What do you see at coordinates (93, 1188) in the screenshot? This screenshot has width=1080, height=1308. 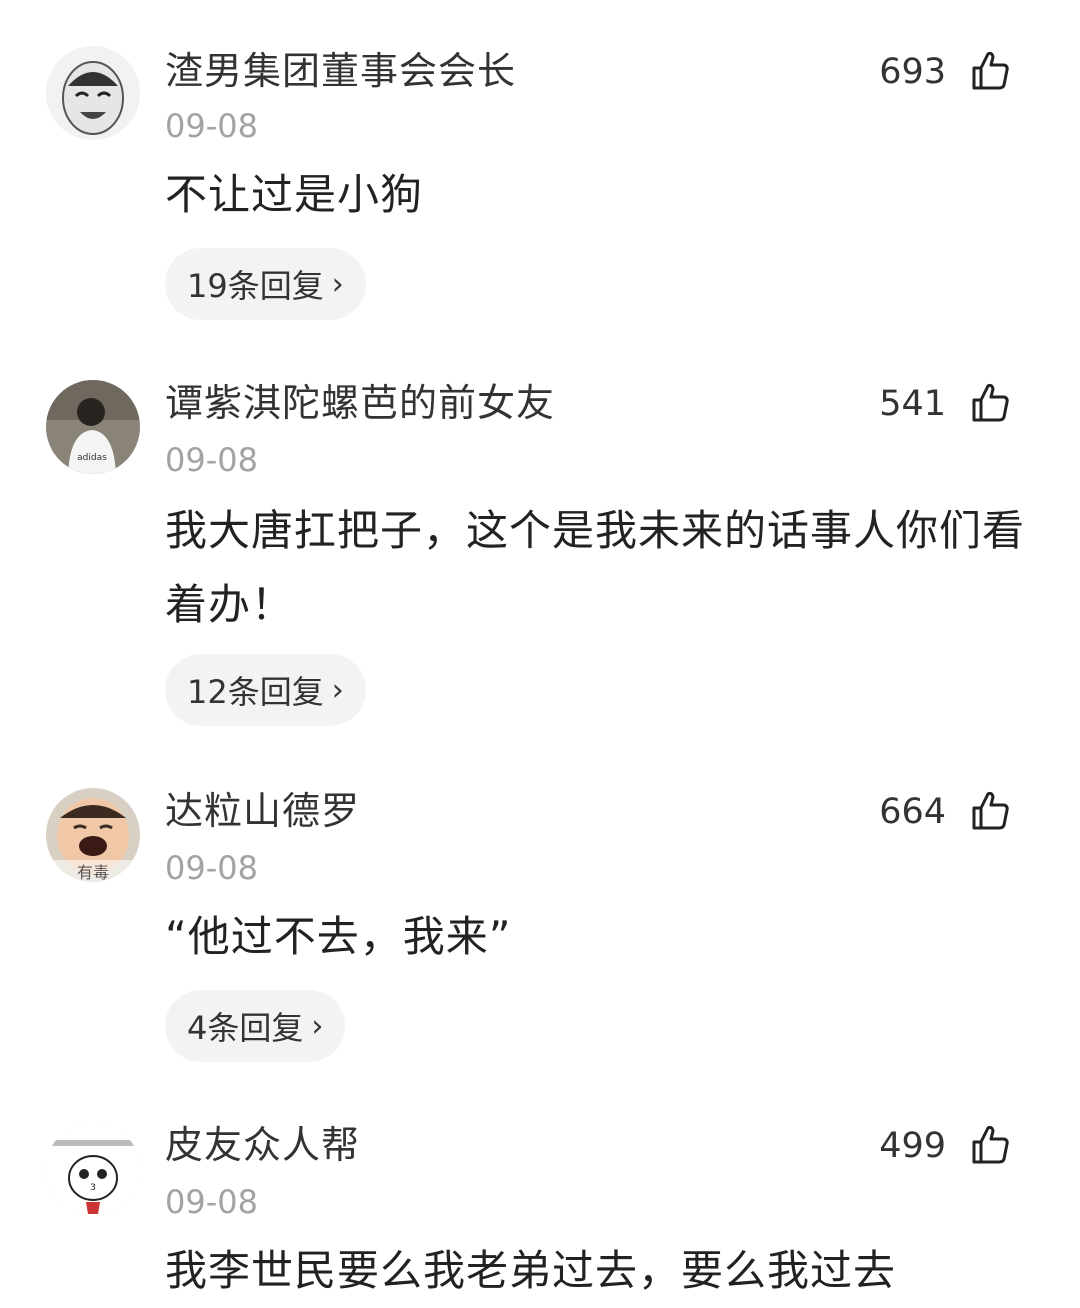 I see `svg-text: 3` at bounding box center [93, 1188].